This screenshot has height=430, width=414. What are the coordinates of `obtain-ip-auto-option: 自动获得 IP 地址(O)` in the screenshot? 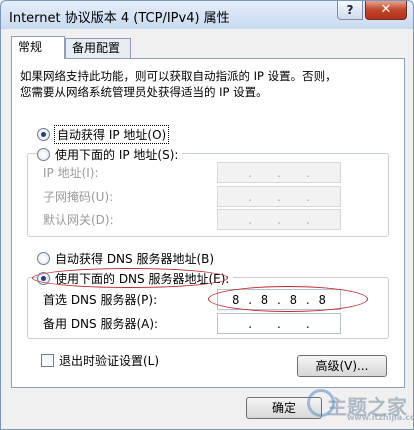 It's located at (103, 134).